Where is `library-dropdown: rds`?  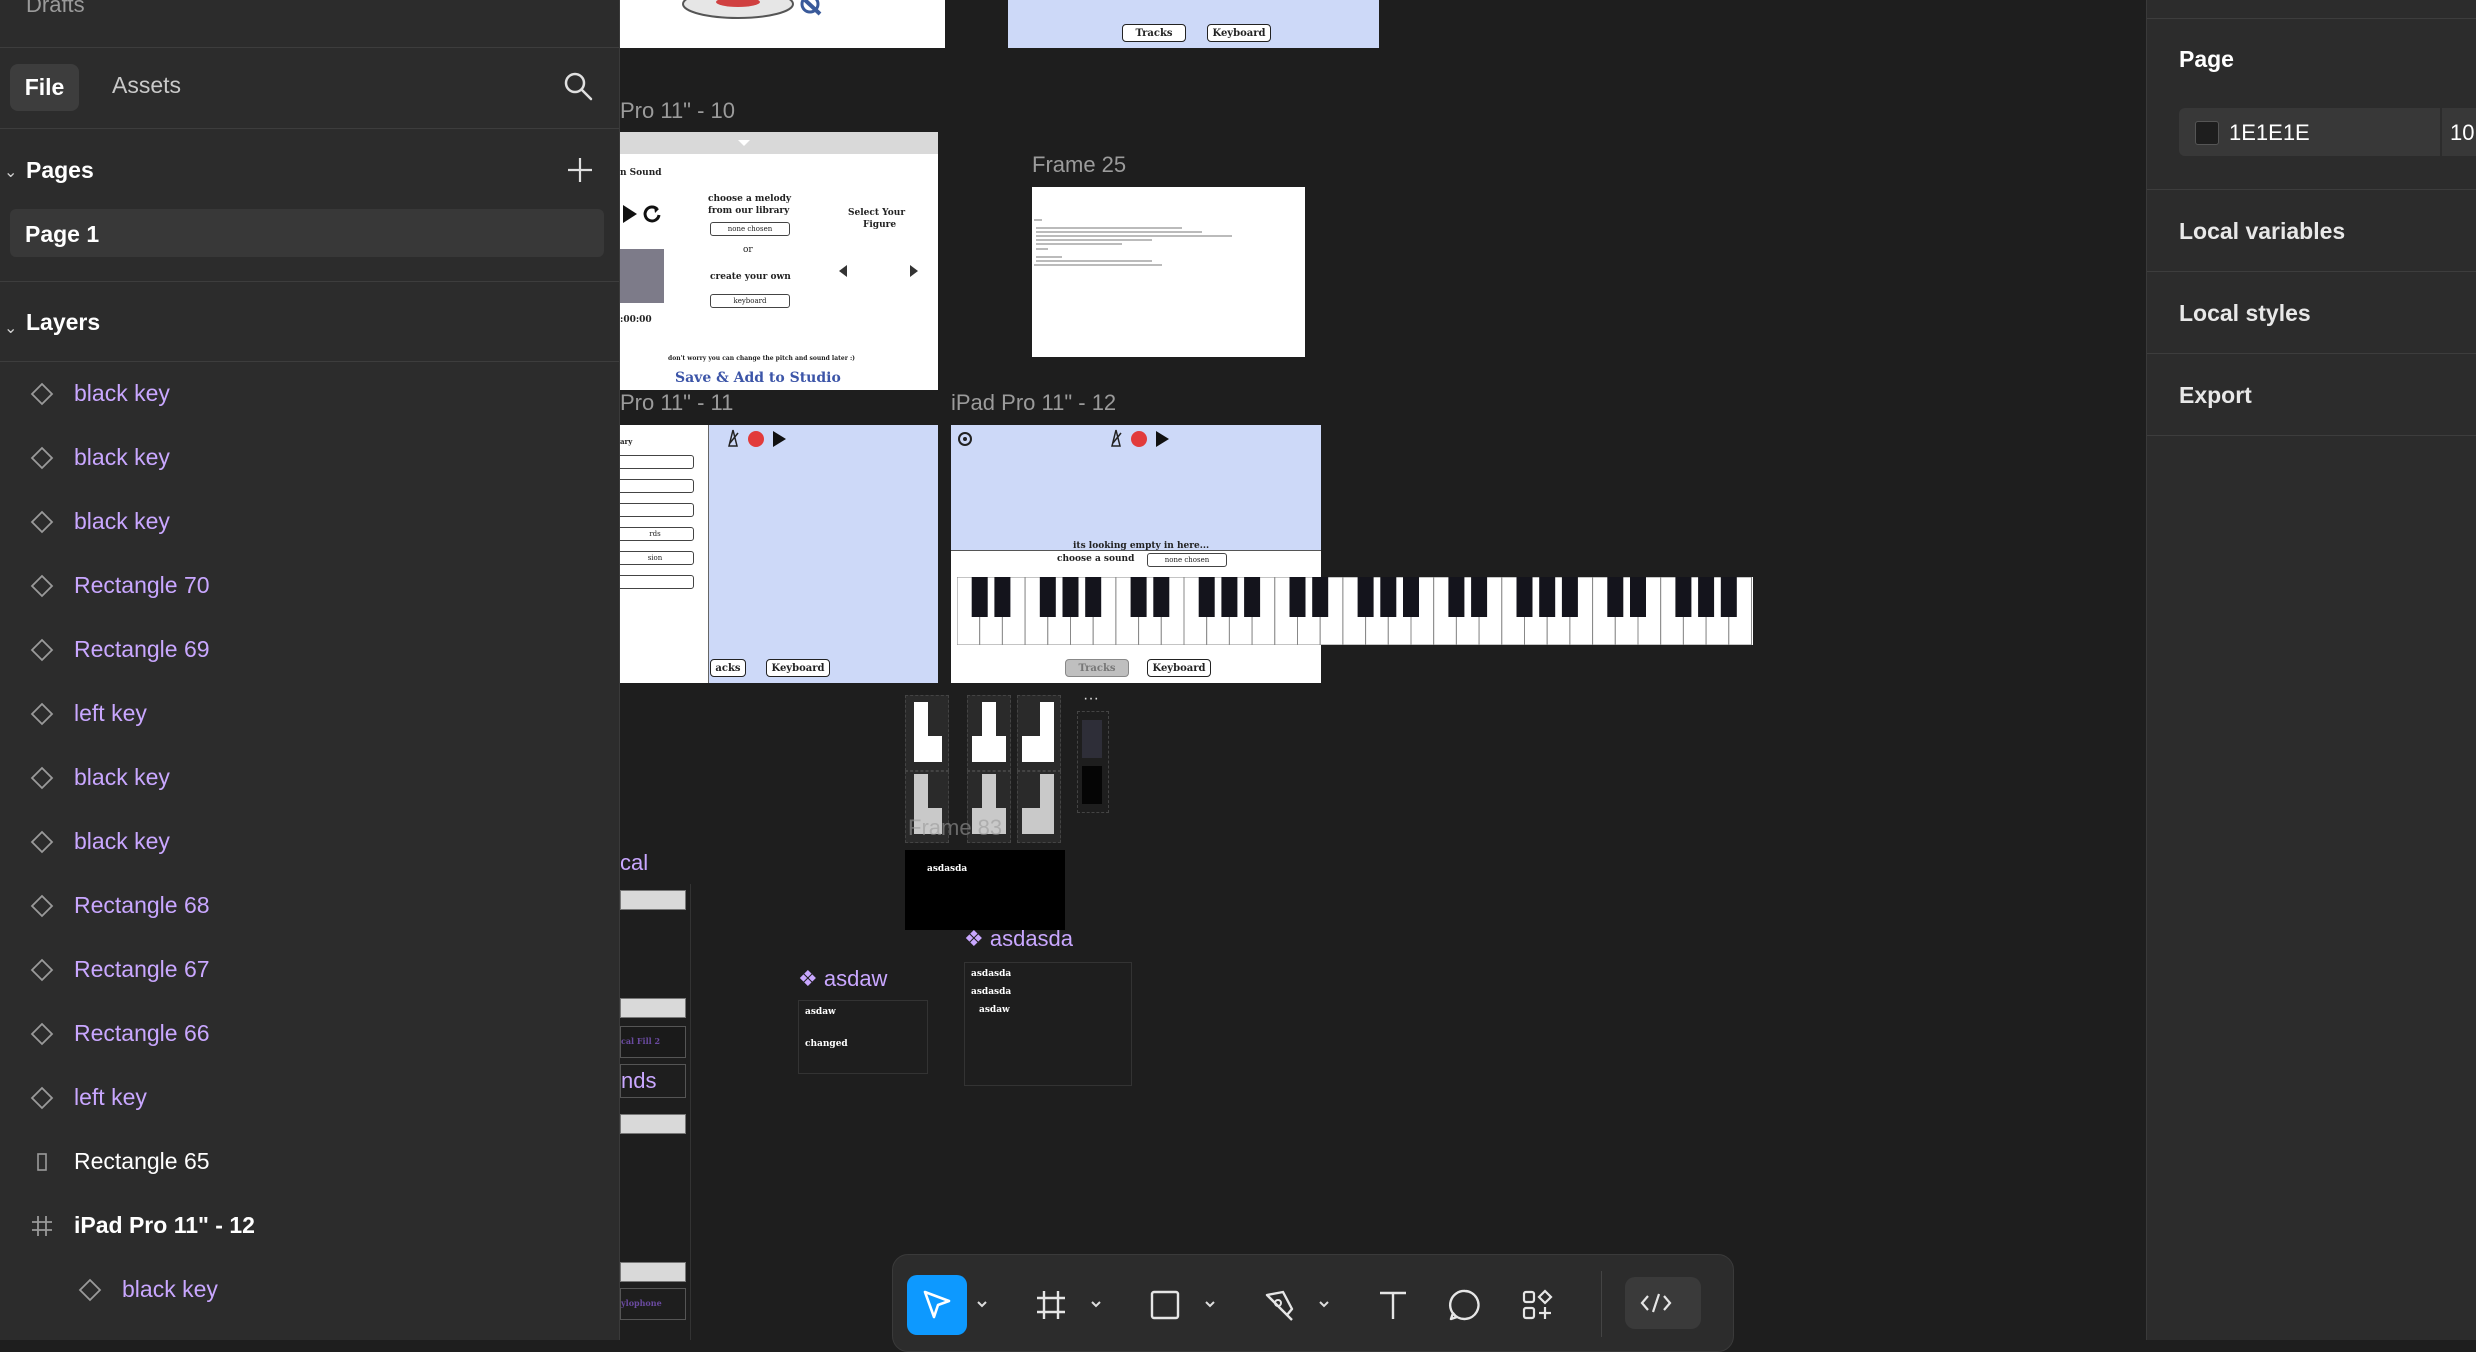
library-dropdown: rds is located at coordinates (657, 534).